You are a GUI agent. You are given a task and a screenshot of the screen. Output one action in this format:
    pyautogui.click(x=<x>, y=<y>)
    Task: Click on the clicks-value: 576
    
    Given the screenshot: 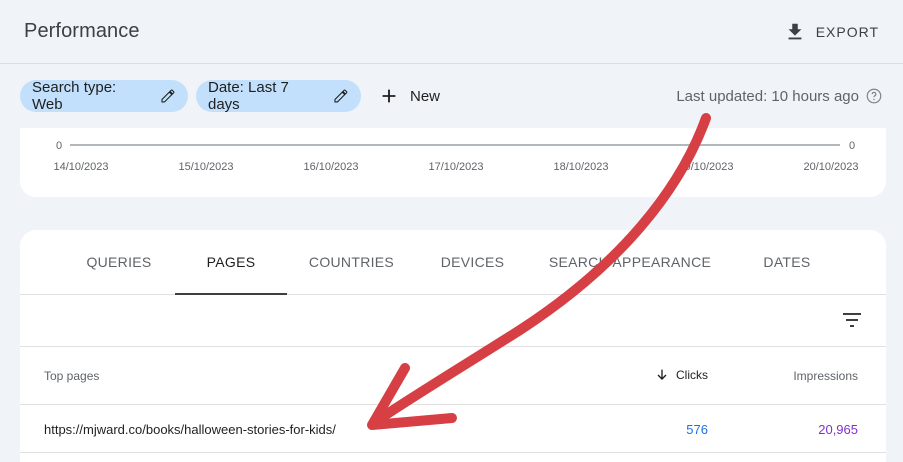 What is the action you would take?
    pyautogui.click(x=697, y=429)
    